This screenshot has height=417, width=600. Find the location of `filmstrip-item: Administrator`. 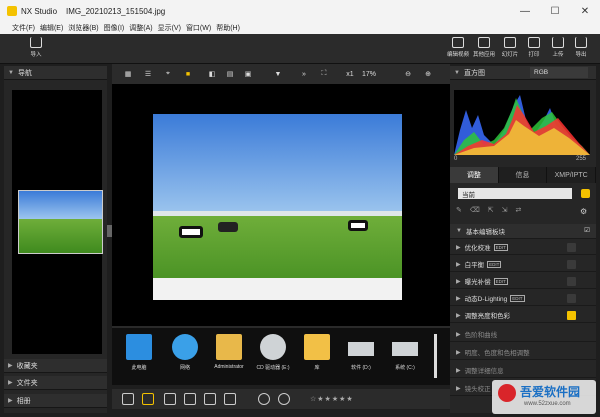

filmstrip-item: Administrator is located at coordinates (229, 352).